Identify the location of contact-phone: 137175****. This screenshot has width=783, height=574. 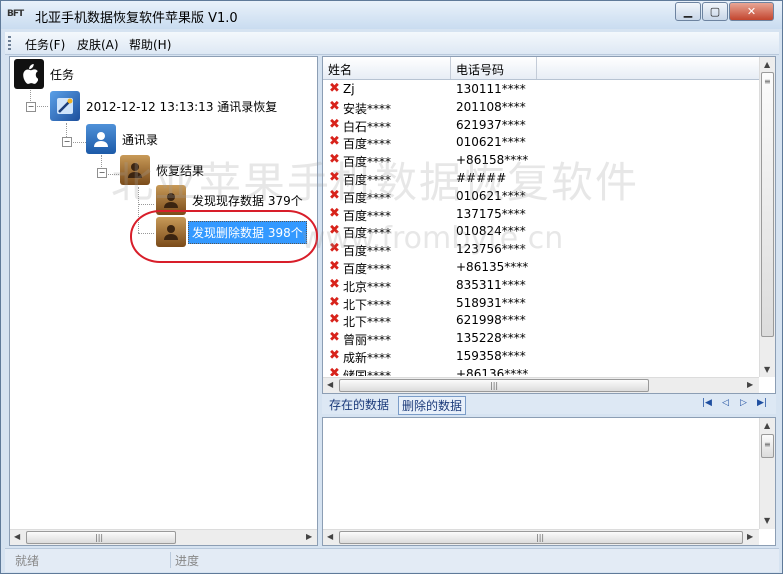
(491, 213).